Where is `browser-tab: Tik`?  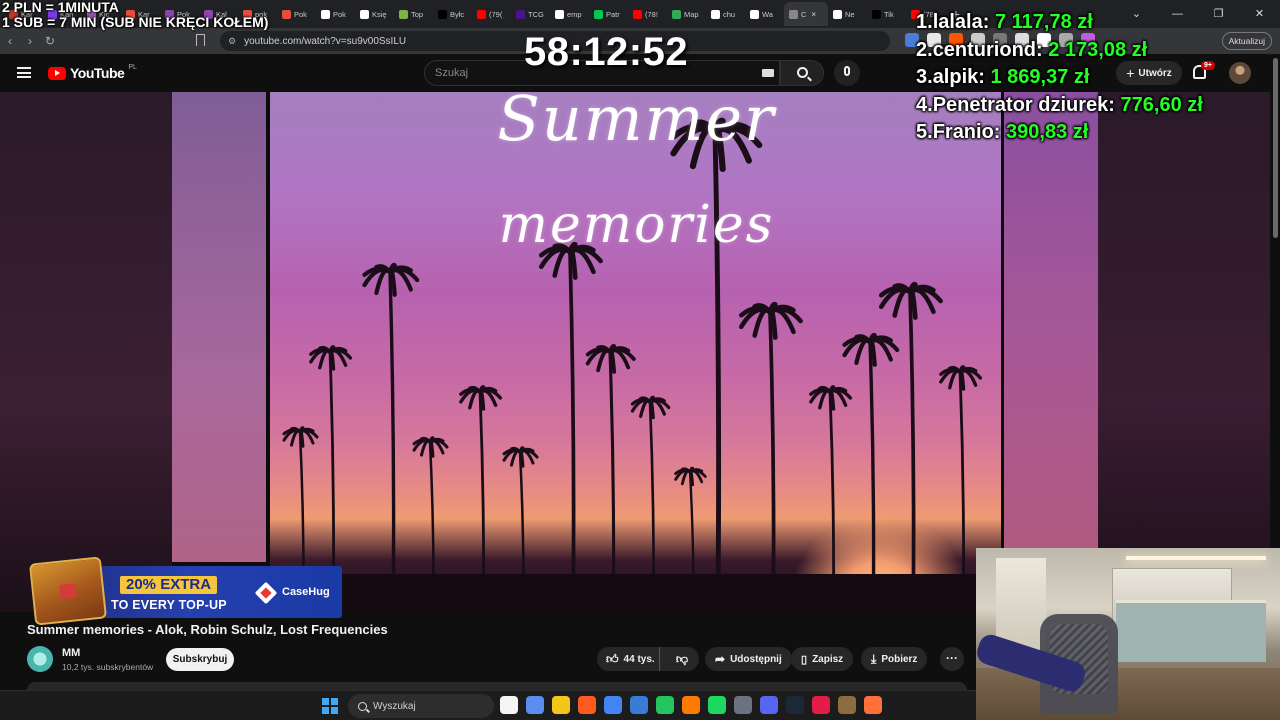 browser-tab: Tik is located at coordinates (886, 14).